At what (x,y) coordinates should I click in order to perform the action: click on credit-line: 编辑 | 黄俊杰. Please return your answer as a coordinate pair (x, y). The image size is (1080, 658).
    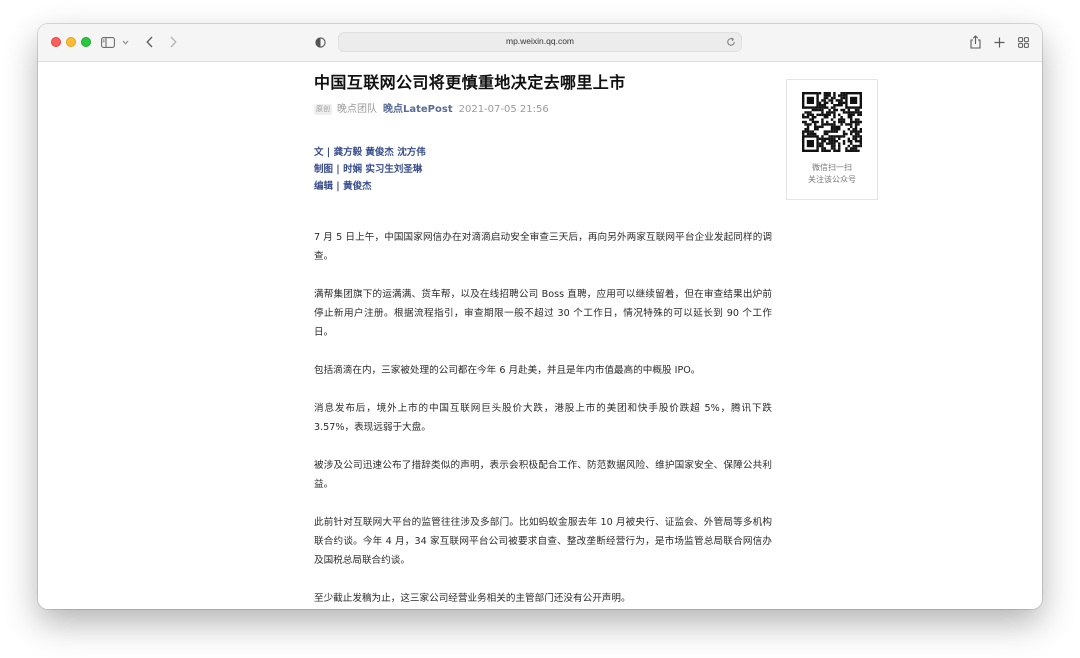
    Looking at the image, I should click on (343, 186).